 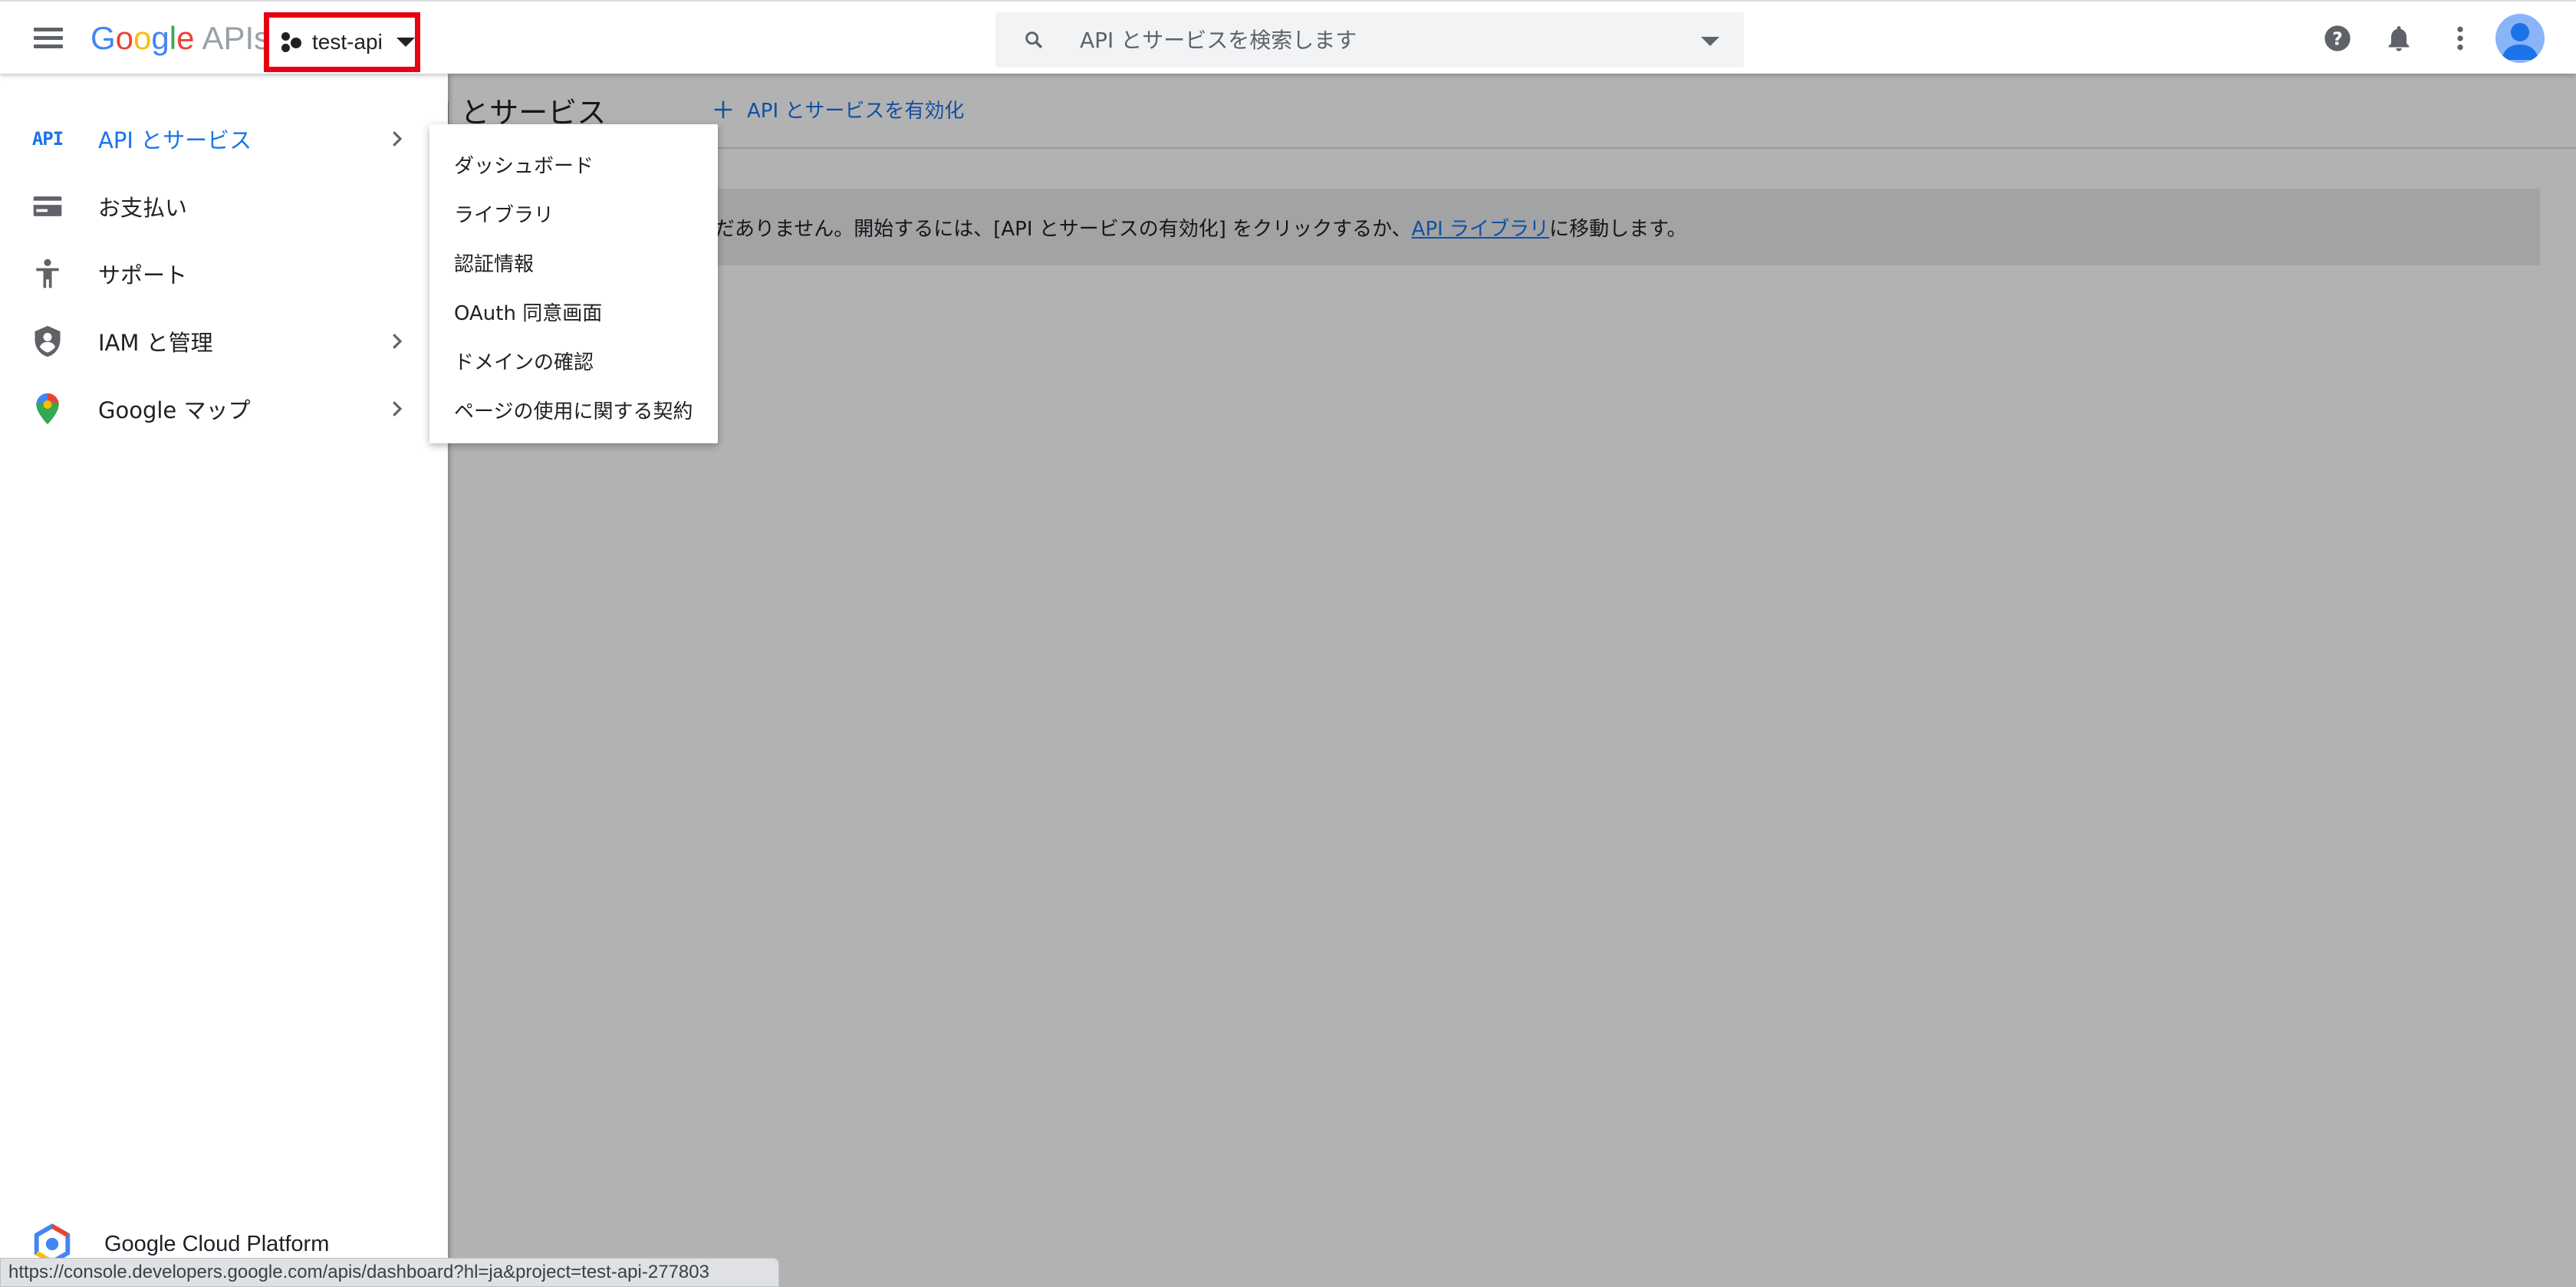 I want to click on top-app-bar: GoogleAPIs test-api ?, so click(x=1288, y=37).